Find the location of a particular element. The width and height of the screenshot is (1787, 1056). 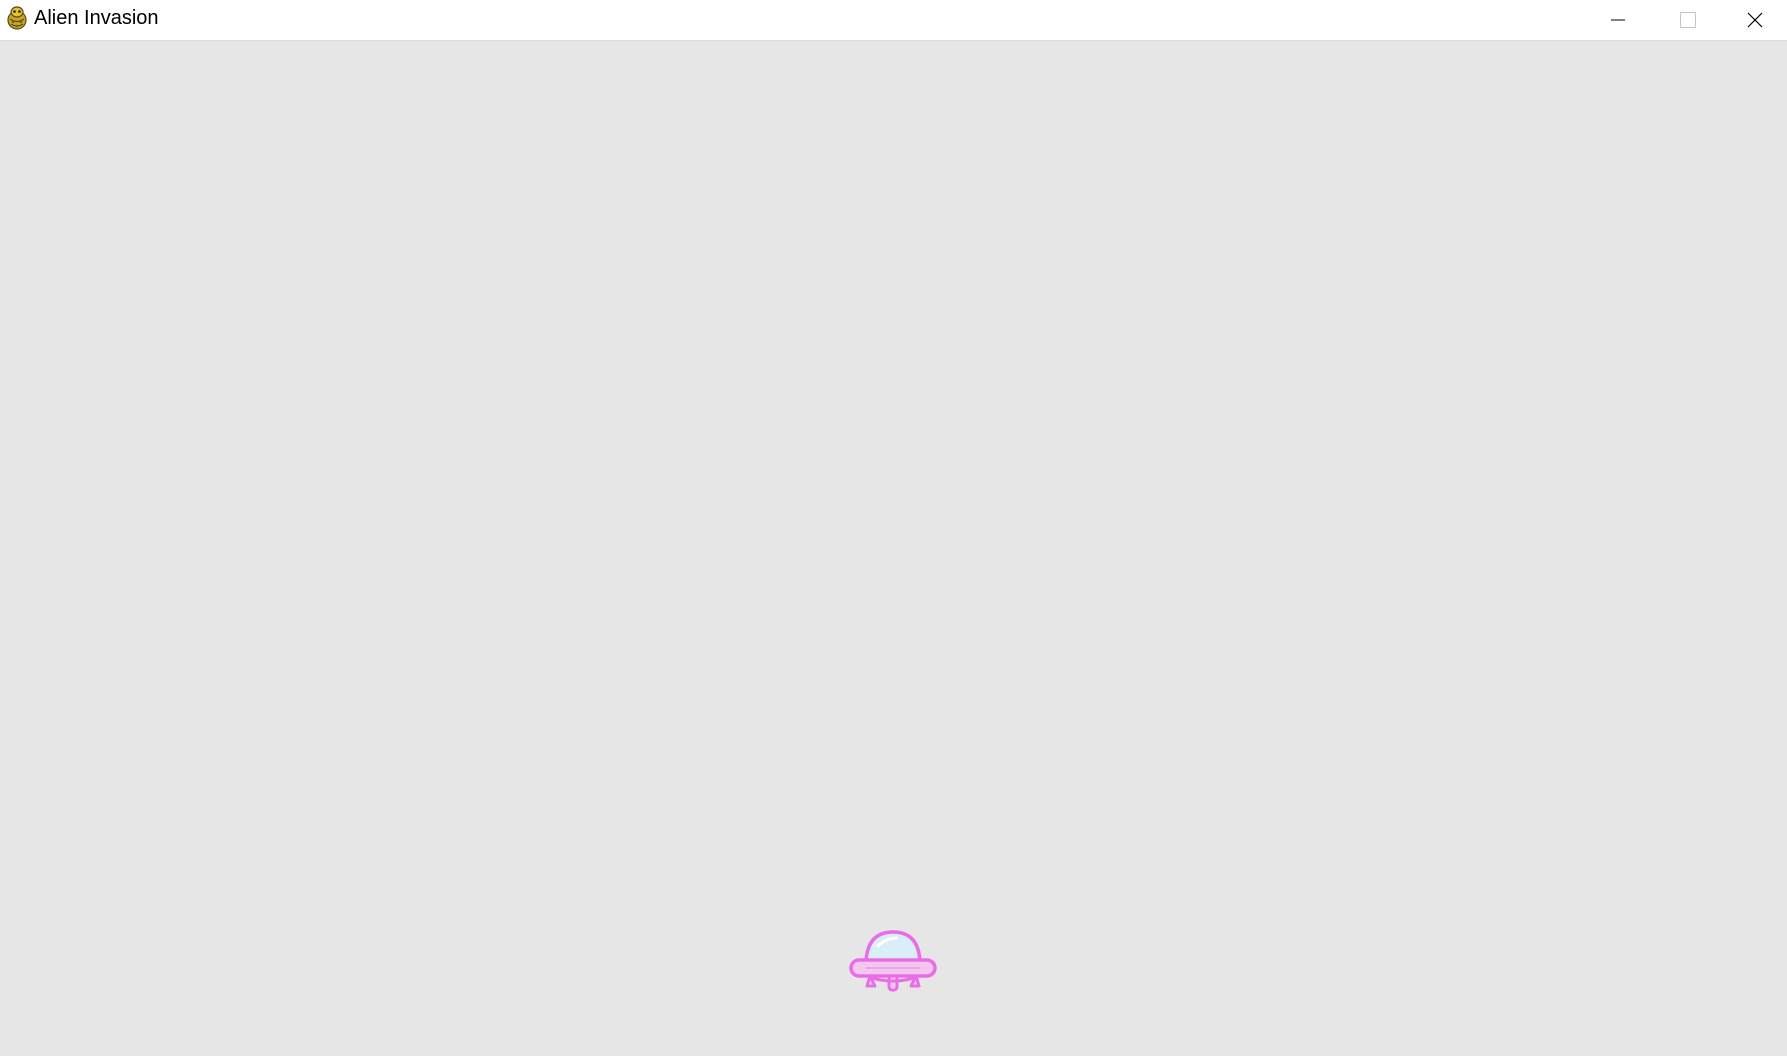

minimize-icon is located at coordinates (1618, 20).